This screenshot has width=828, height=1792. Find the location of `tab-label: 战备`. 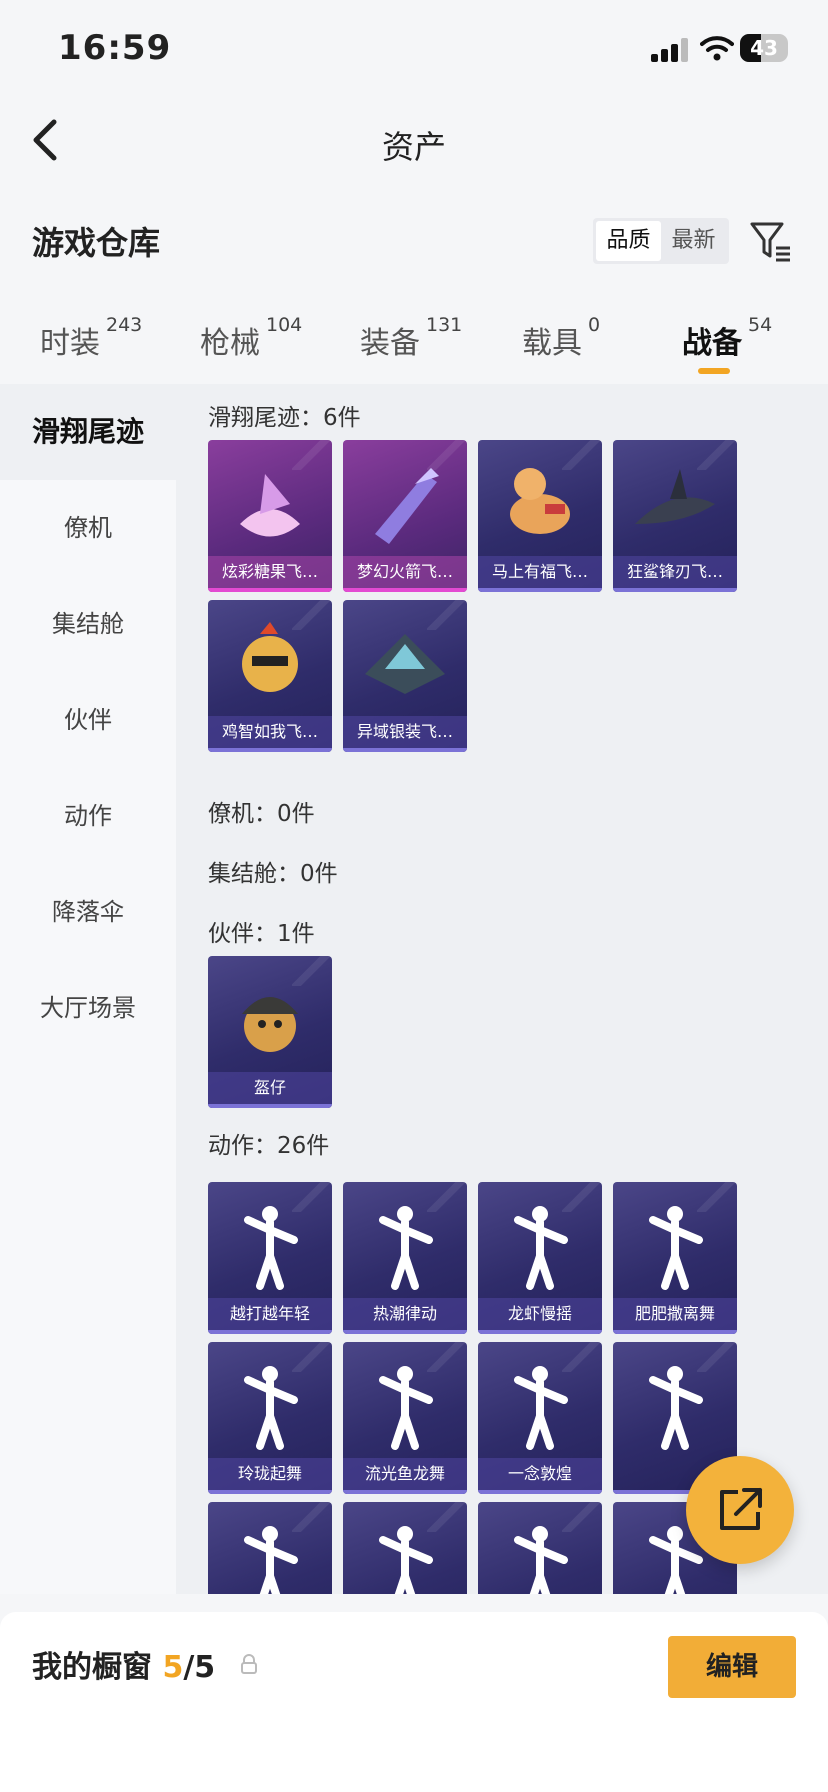

tab-label: 战备 is located at coordinates (712, 343).